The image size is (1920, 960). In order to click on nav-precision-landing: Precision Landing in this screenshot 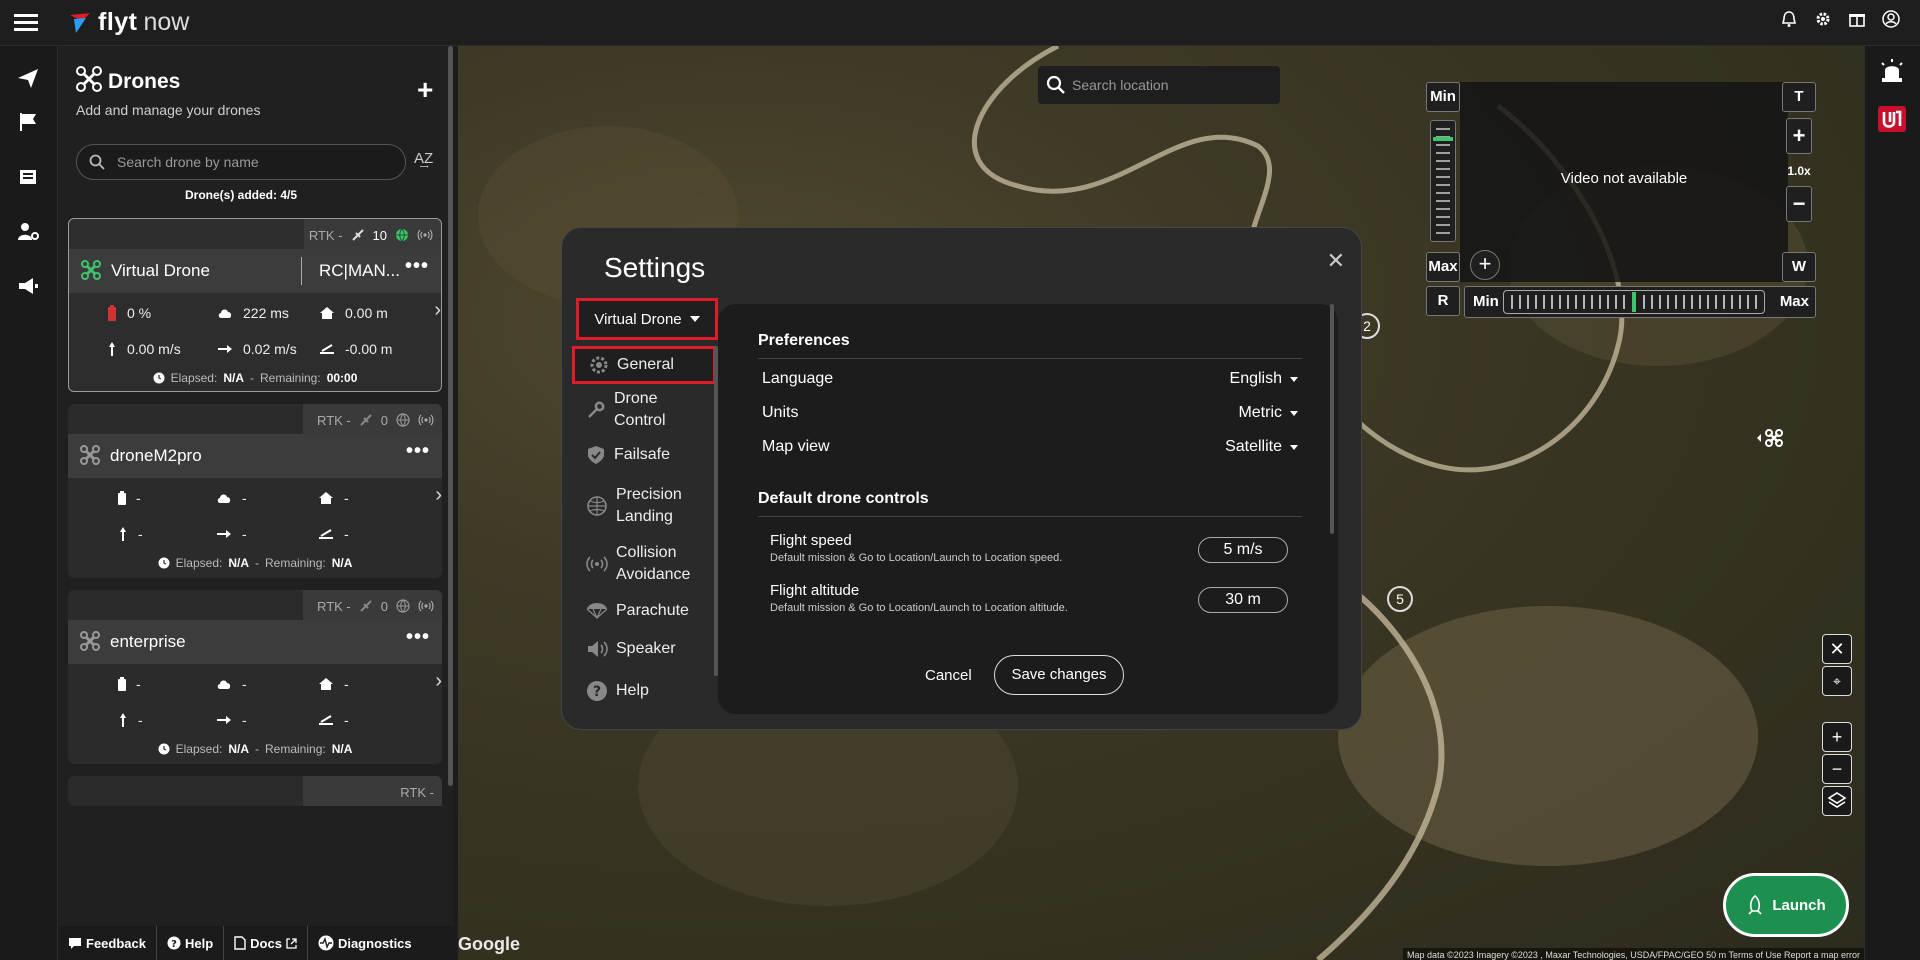, I will do `click(646, 505)`.